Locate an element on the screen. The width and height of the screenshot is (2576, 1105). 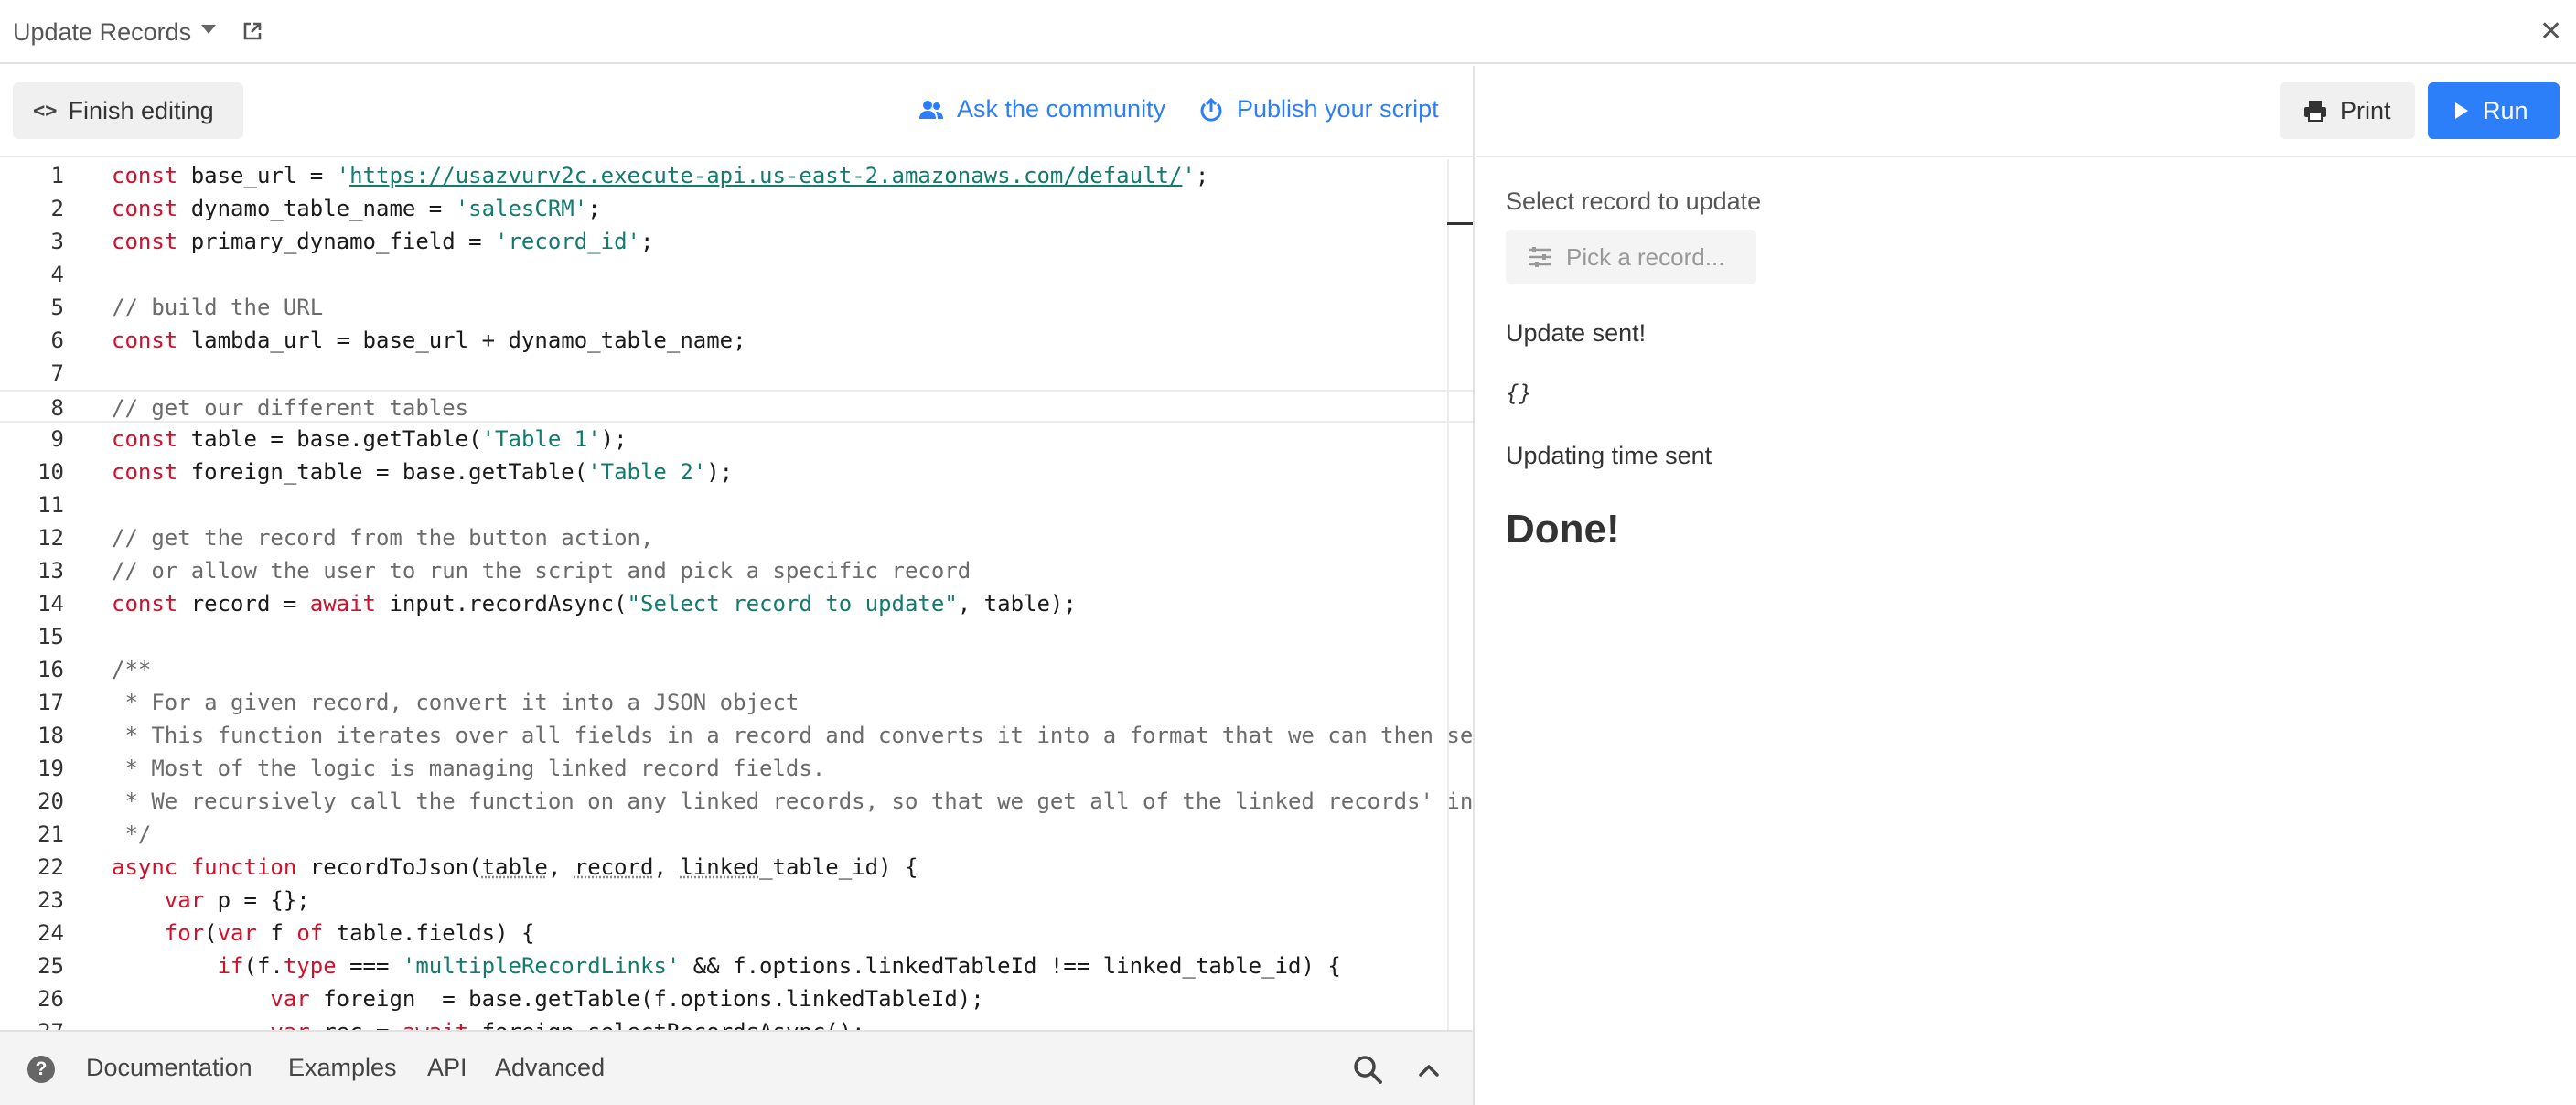
code-line: 21 */ is located at coordinates (736, 834).